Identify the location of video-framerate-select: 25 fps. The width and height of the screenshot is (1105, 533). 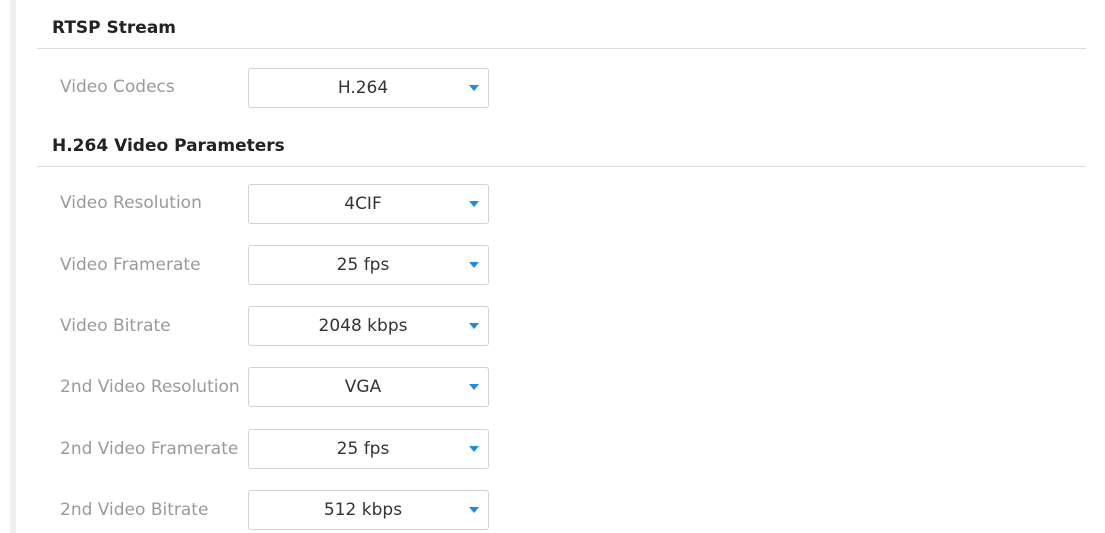
(368, 265).